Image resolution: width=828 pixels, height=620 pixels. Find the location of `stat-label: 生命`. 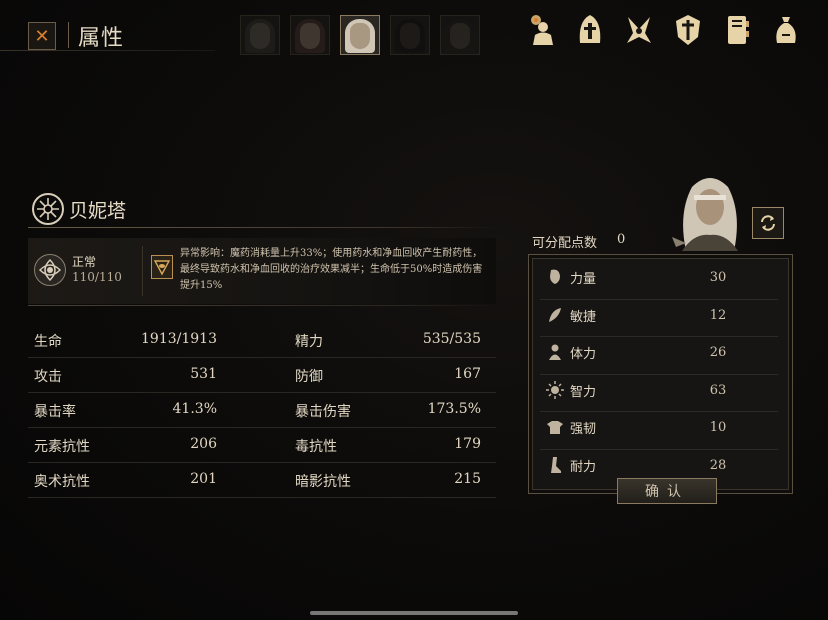

stat-label: 生命 is located at coordinates (48, 342).